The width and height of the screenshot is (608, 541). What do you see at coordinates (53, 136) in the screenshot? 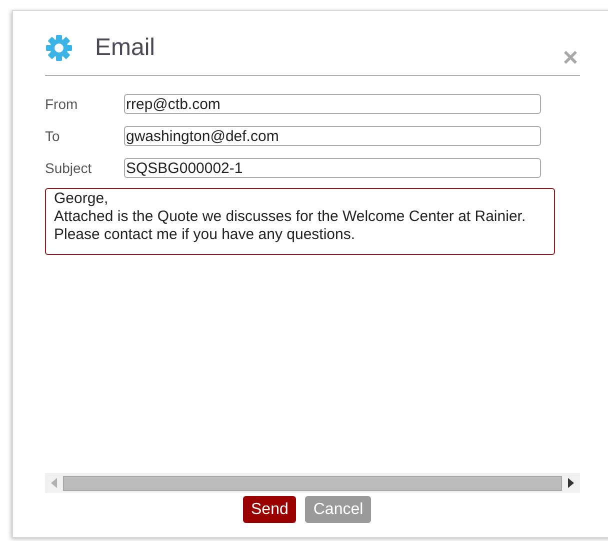
I see `field-label: To` at bounding box center [53, 136].